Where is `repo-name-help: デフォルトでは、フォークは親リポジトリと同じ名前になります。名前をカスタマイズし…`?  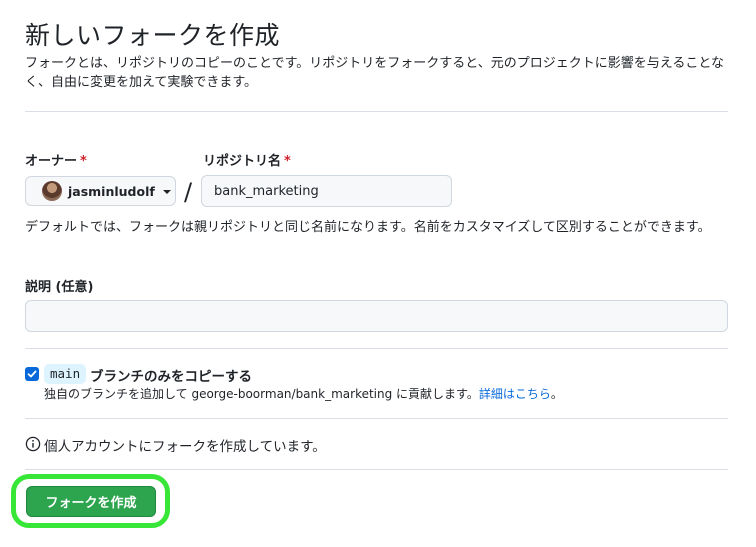
repo-name-help: デフォルトでは、フォークは親リポジトリと同じ名前になります。名前をカスタマイズし… is located at coordinates (368, 227).